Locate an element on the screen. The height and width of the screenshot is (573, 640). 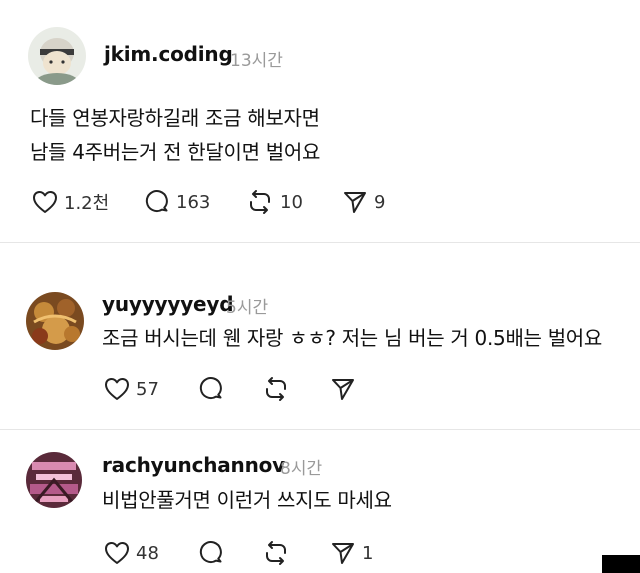
share-count: 9 is located at coordinates (380, 202).